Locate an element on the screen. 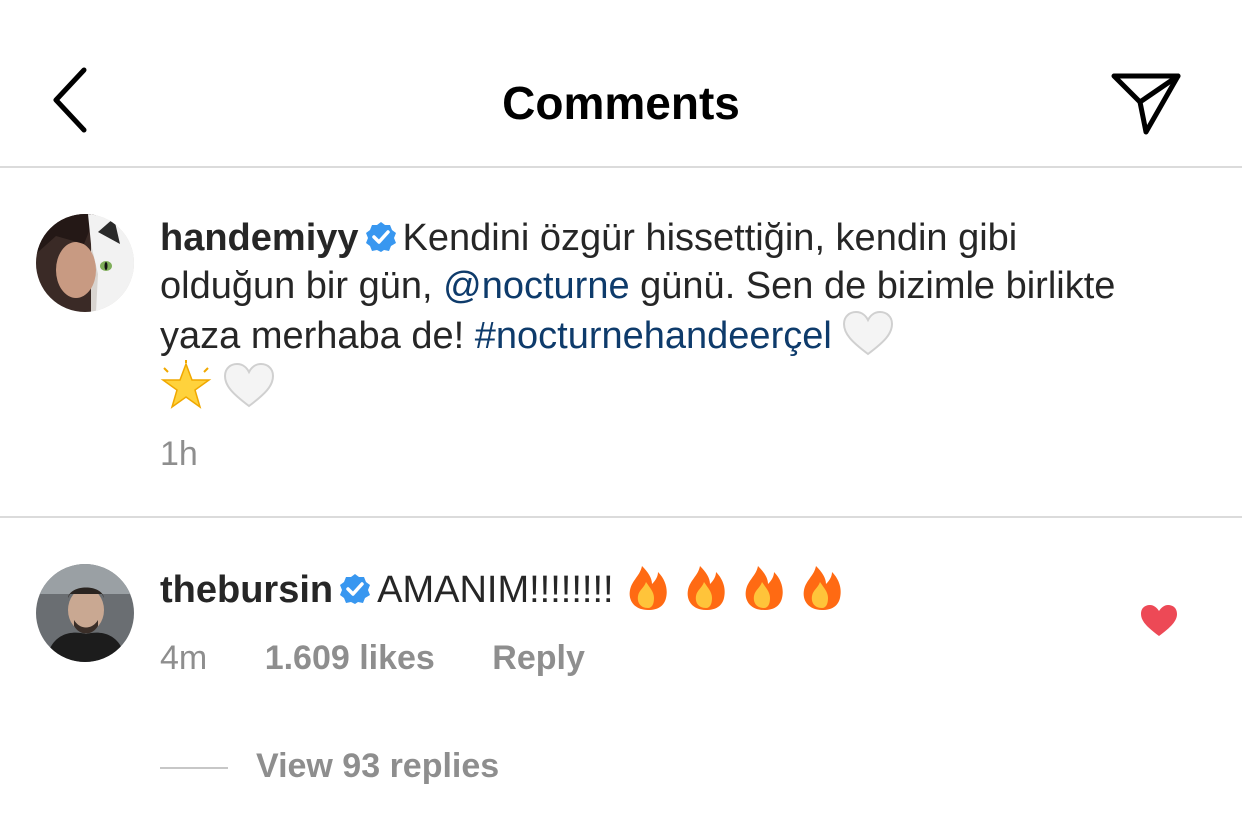 This screenshot has width=1242, height=825. comment-username: thebursin is located at coordinates (246, 590).